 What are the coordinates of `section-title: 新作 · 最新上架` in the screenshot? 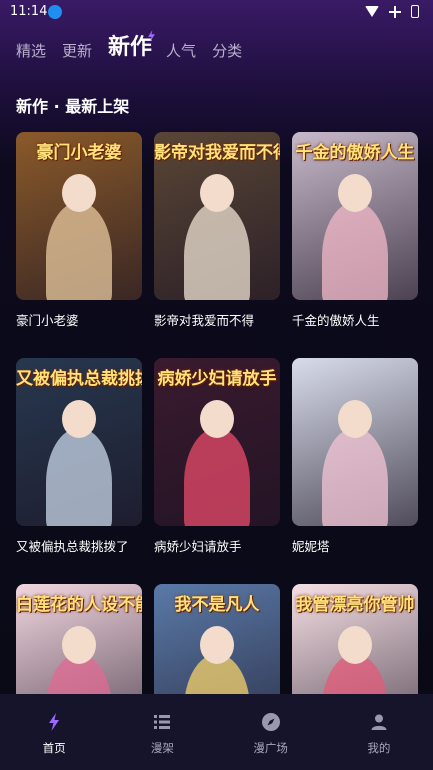 It's located at (73, 106).